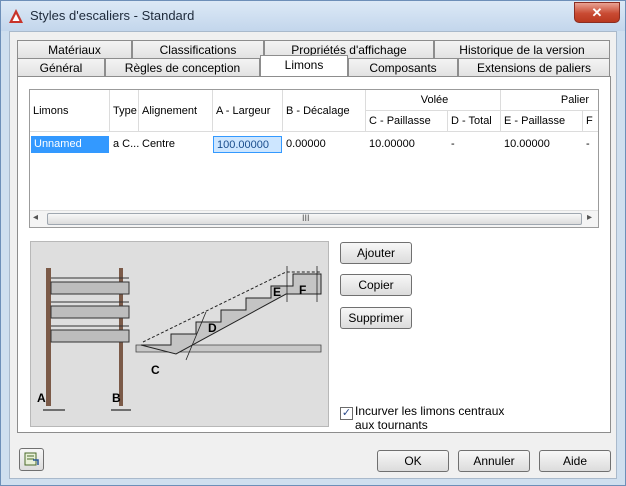 The height and width of the screenshot is (486, 626). What do you see at coordinates (304, 65) in the screenshot?
I see `tab-limons: Limons` at bounding box center [304, 65].